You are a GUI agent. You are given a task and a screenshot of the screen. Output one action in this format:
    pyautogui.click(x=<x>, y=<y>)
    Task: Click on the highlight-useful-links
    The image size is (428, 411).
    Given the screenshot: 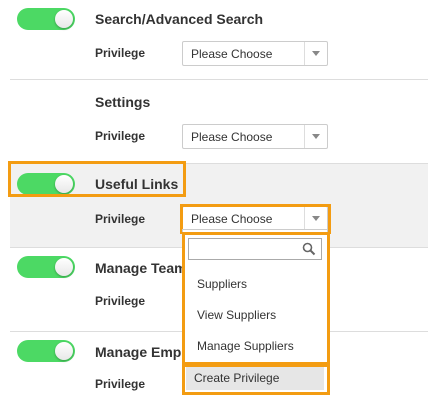 What is the action you would take?
    pyautogui.click(x=97, y=179)
    